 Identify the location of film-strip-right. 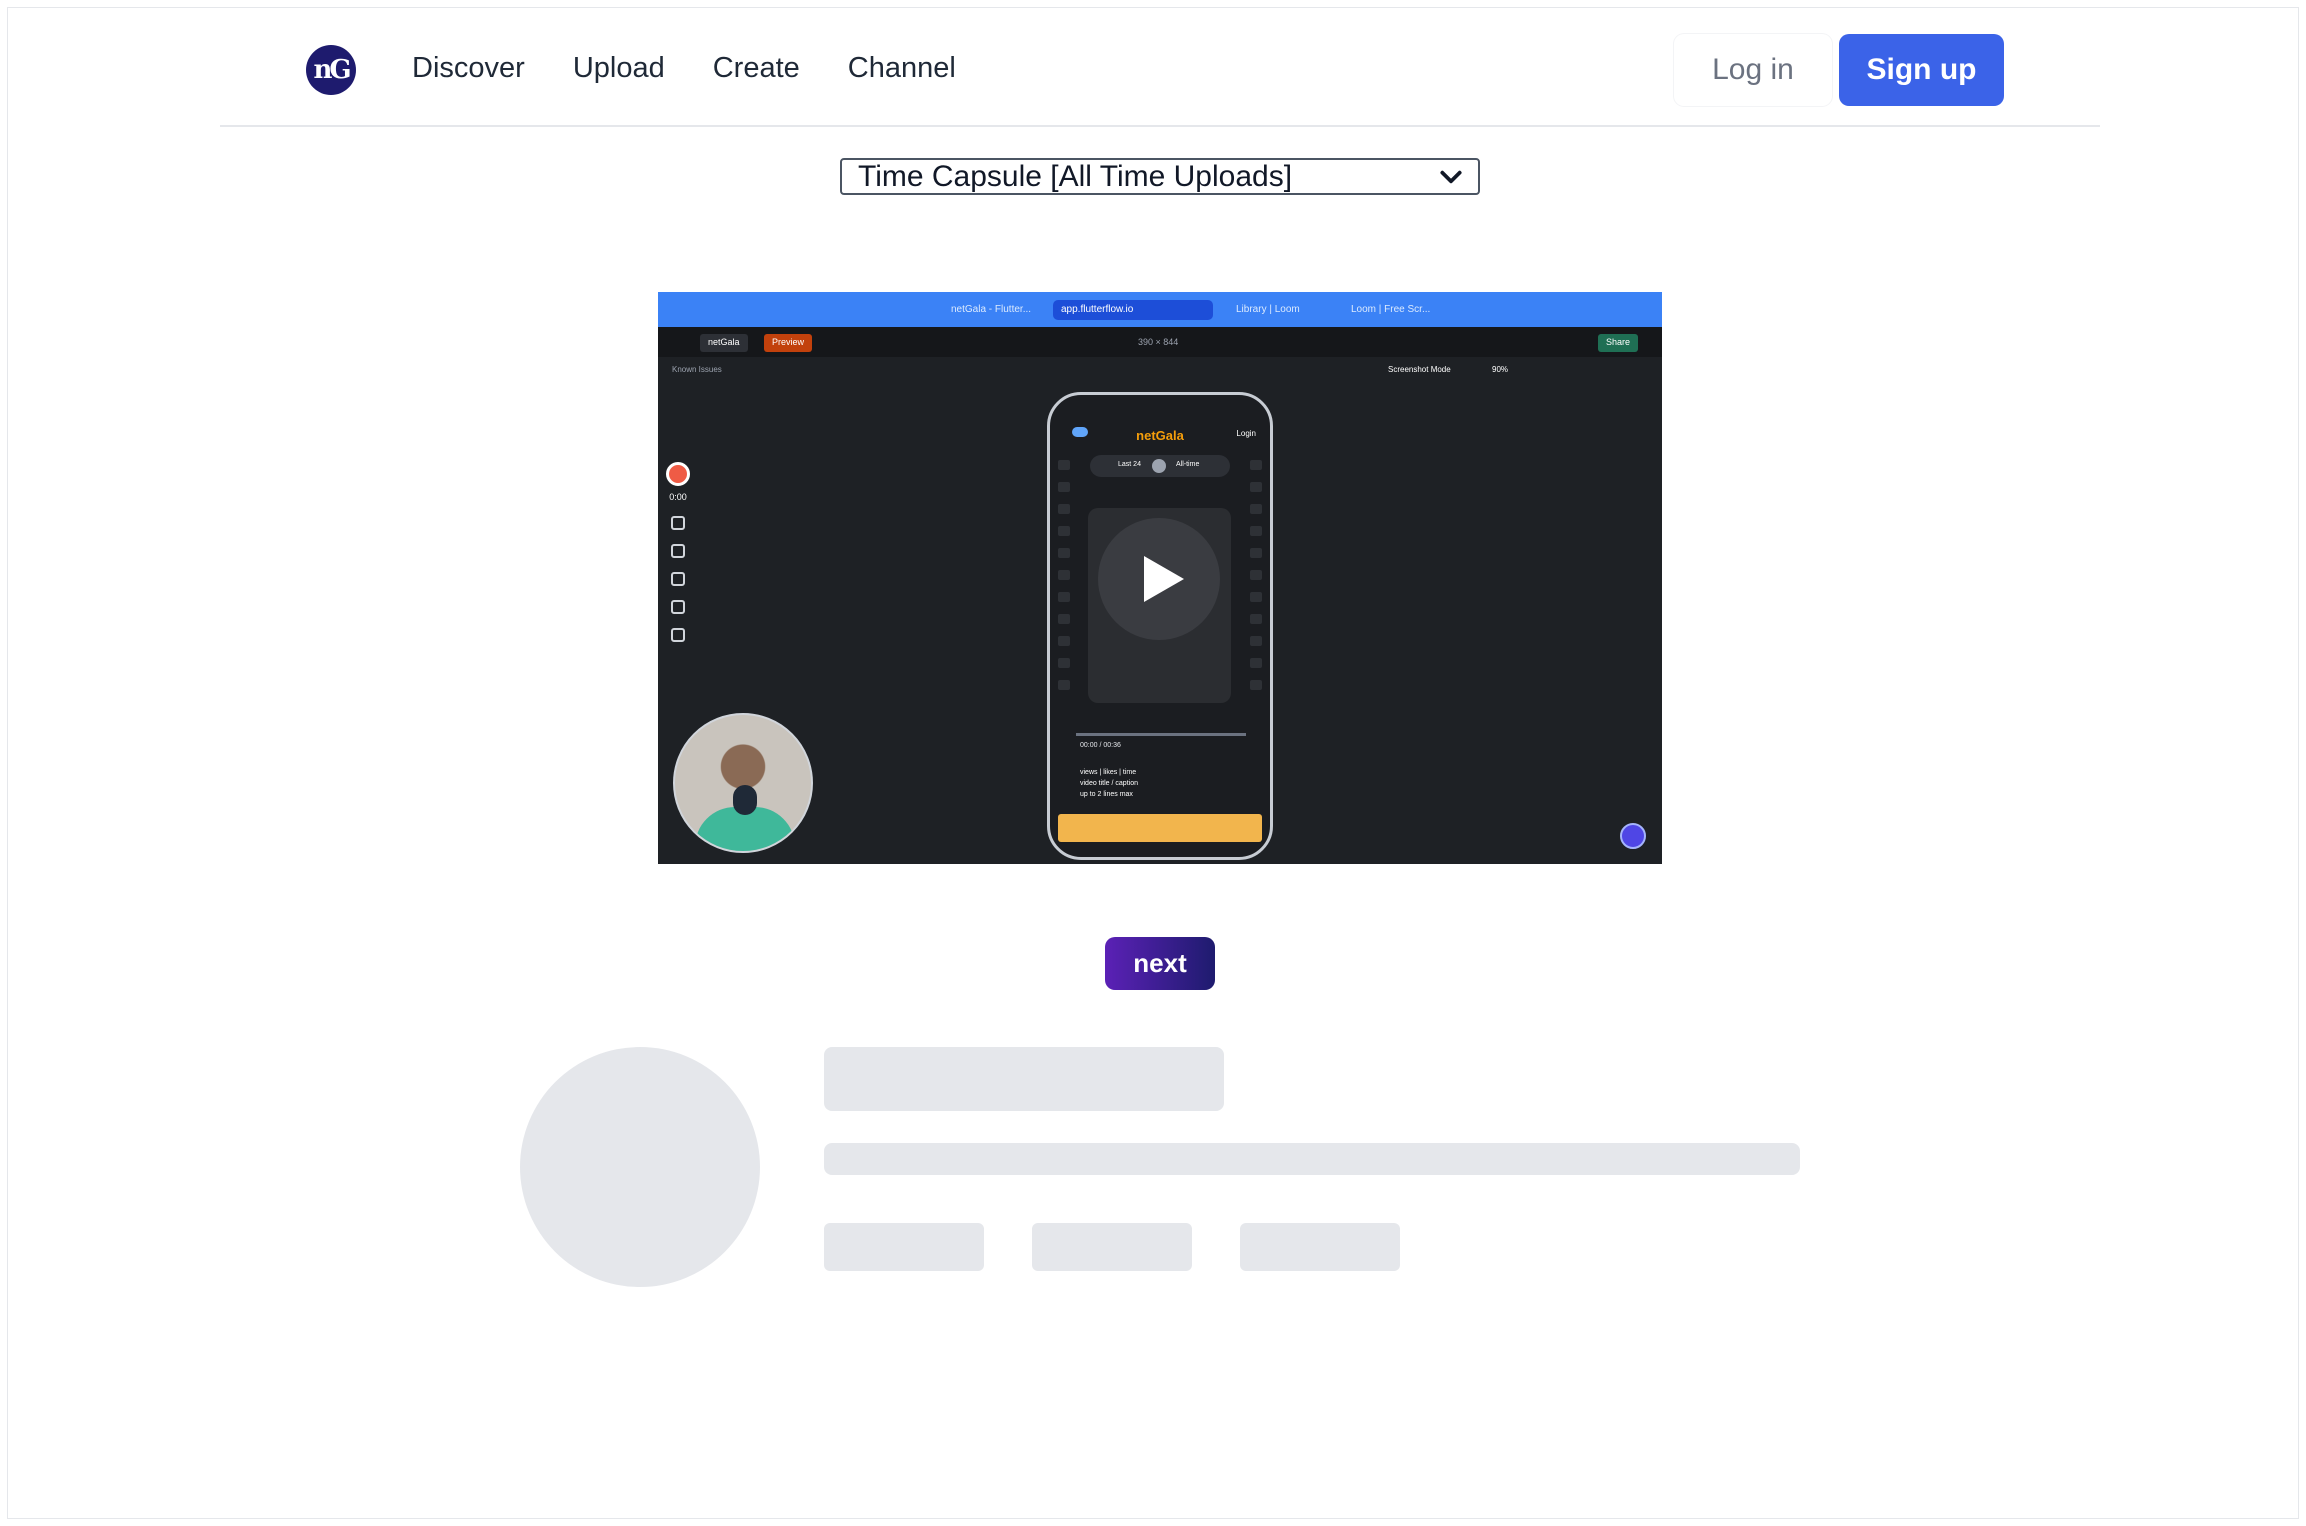
(1256, 585).